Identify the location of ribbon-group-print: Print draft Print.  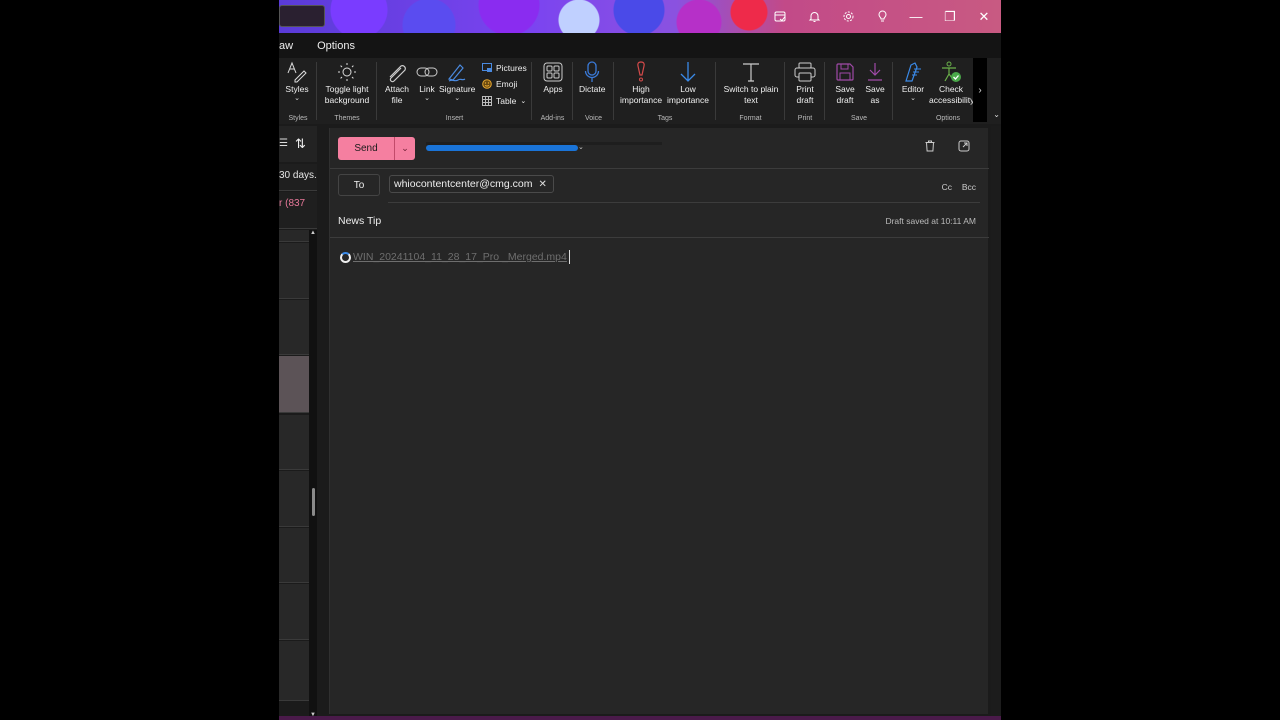
(805, 91).